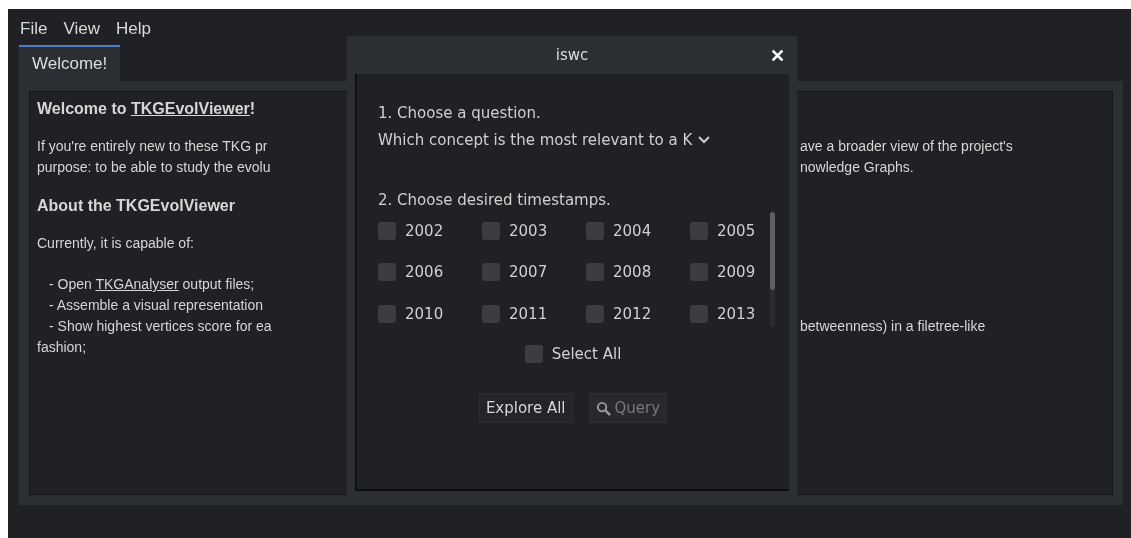  Describe the element at coordinates (160, 326) in the screenshot. I see `list-item: - Show highest vertices score for ea` at that location.